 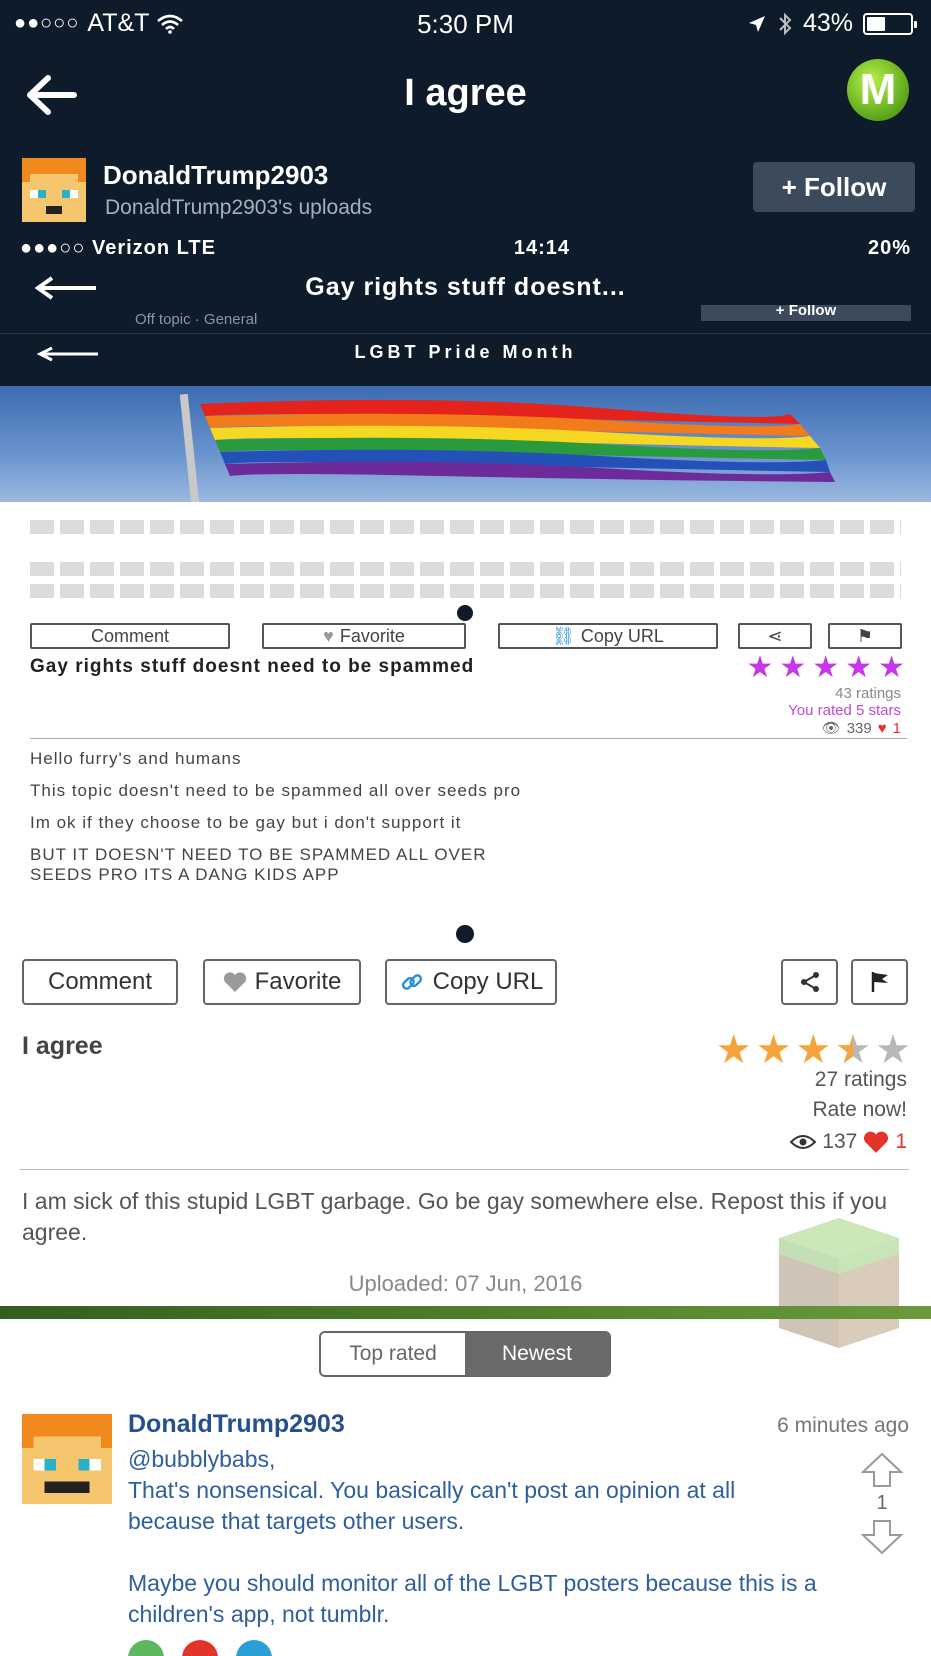 What do you see at coordinates (411, 982) in the screenshot?
I see `link-icon` at bounding box center [411, 982].